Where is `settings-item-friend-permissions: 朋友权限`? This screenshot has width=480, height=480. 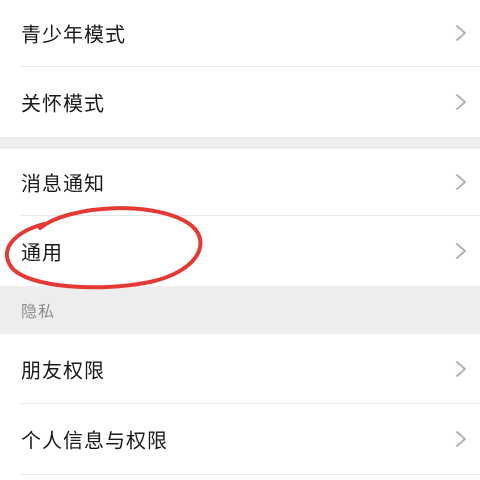
settings-item-friend-permissions: 朋友权限 is located at coordinates (240, 368).